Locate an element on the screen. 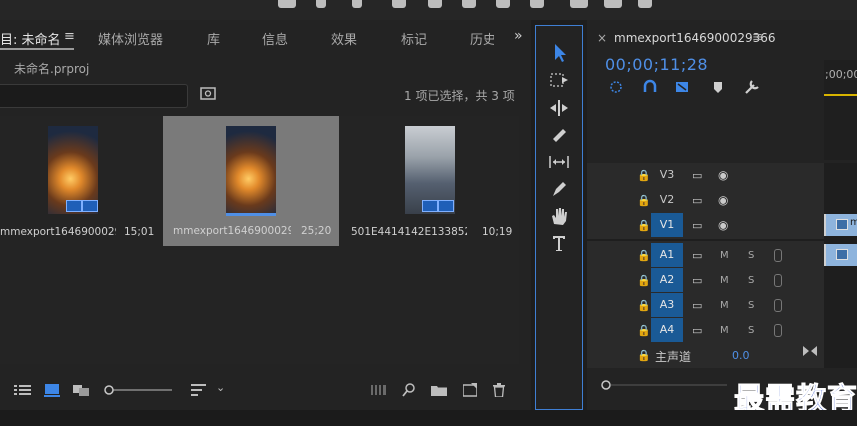  play-icon is located at coordinates (469, 4).